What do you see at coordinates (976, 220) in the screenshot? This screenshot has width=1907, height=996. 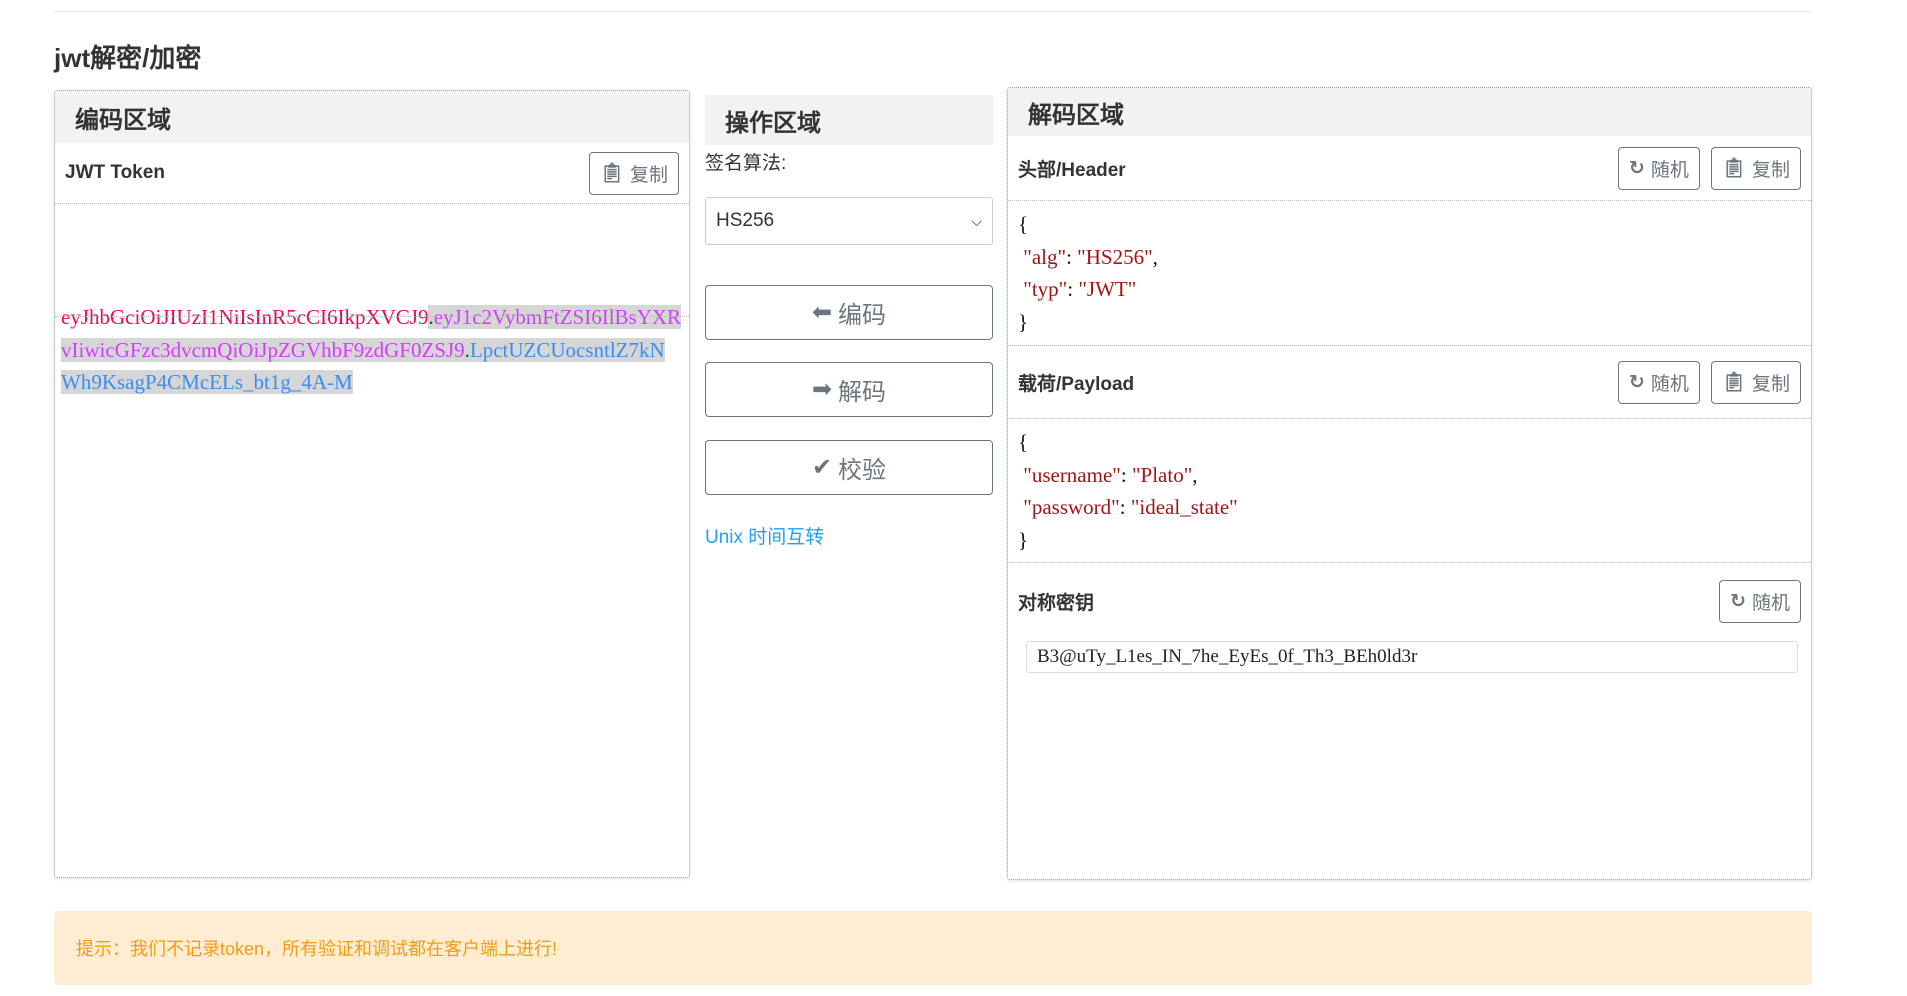 I see `chevron-down-icon: ⌵` at bounding box center [976, 220].